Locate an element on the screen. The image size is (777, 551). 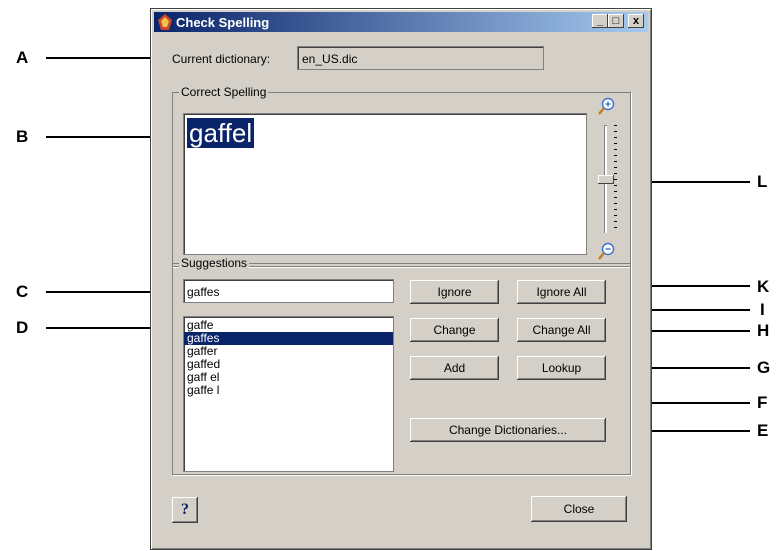
change-all-button-label: Change All is located at coordinates (561, 330).